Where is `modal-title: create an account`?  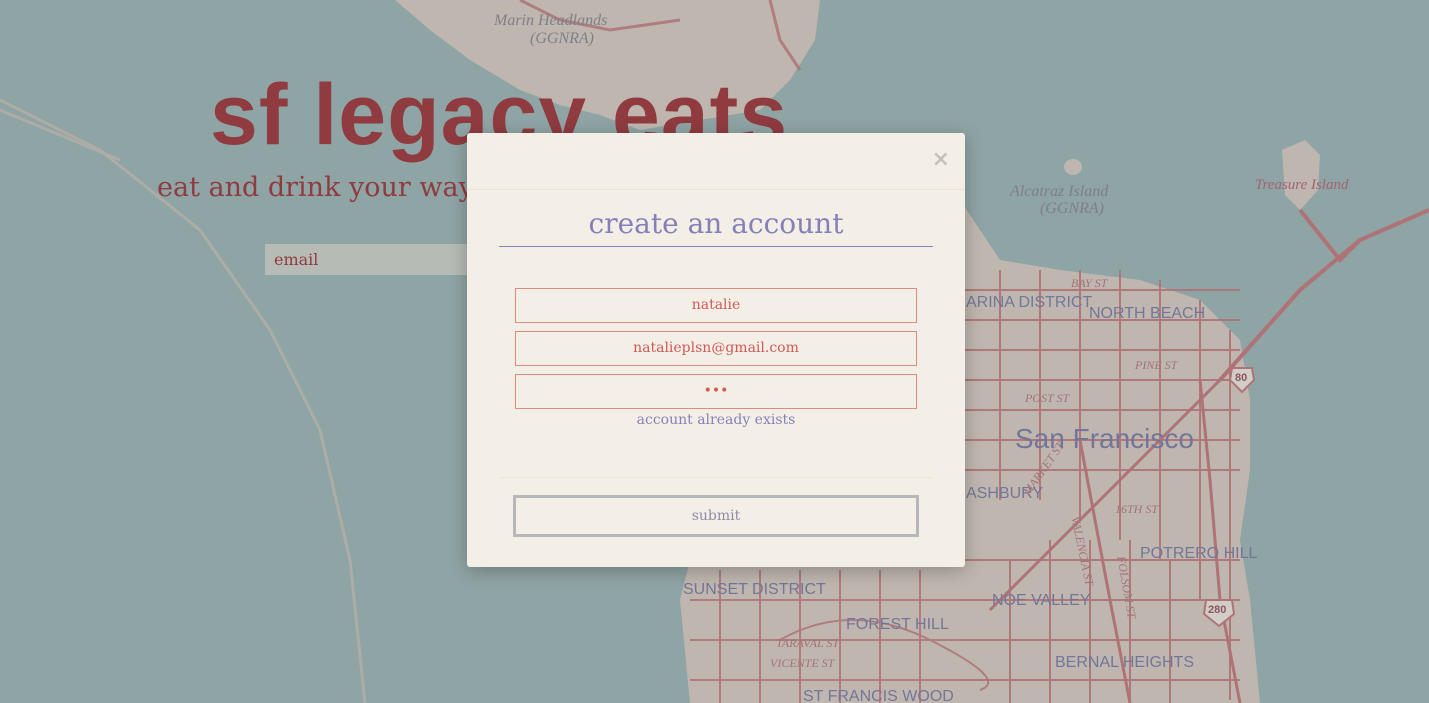
modal-title: create an account is located at coordinates (716, 225).